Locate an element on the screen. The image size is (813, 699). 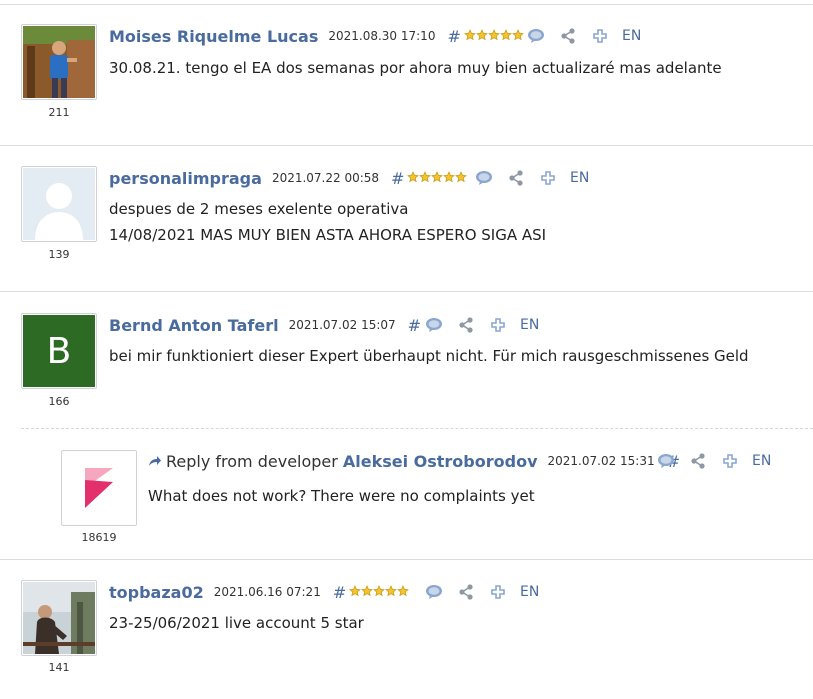
review-date: 2021.08.30 17:10 is located at coordinates (382, 36).